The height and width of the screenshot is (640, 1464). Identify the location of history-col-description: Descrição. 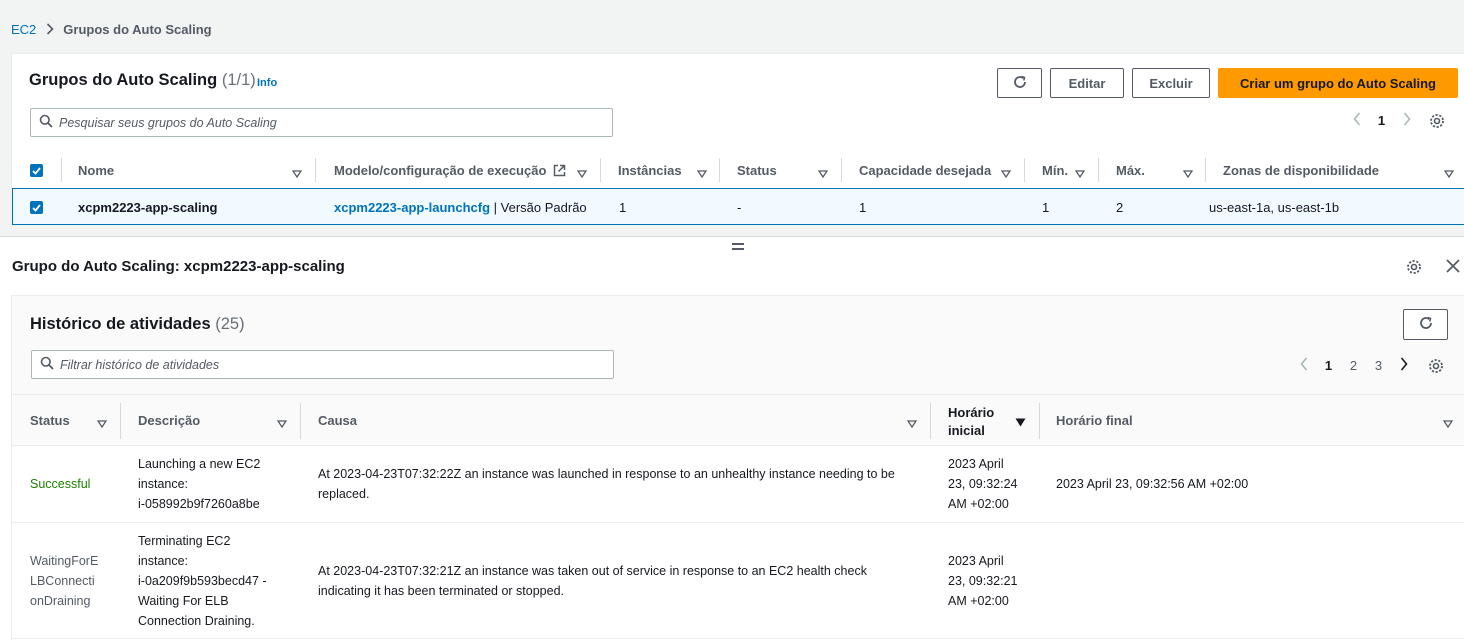
(169, 420).